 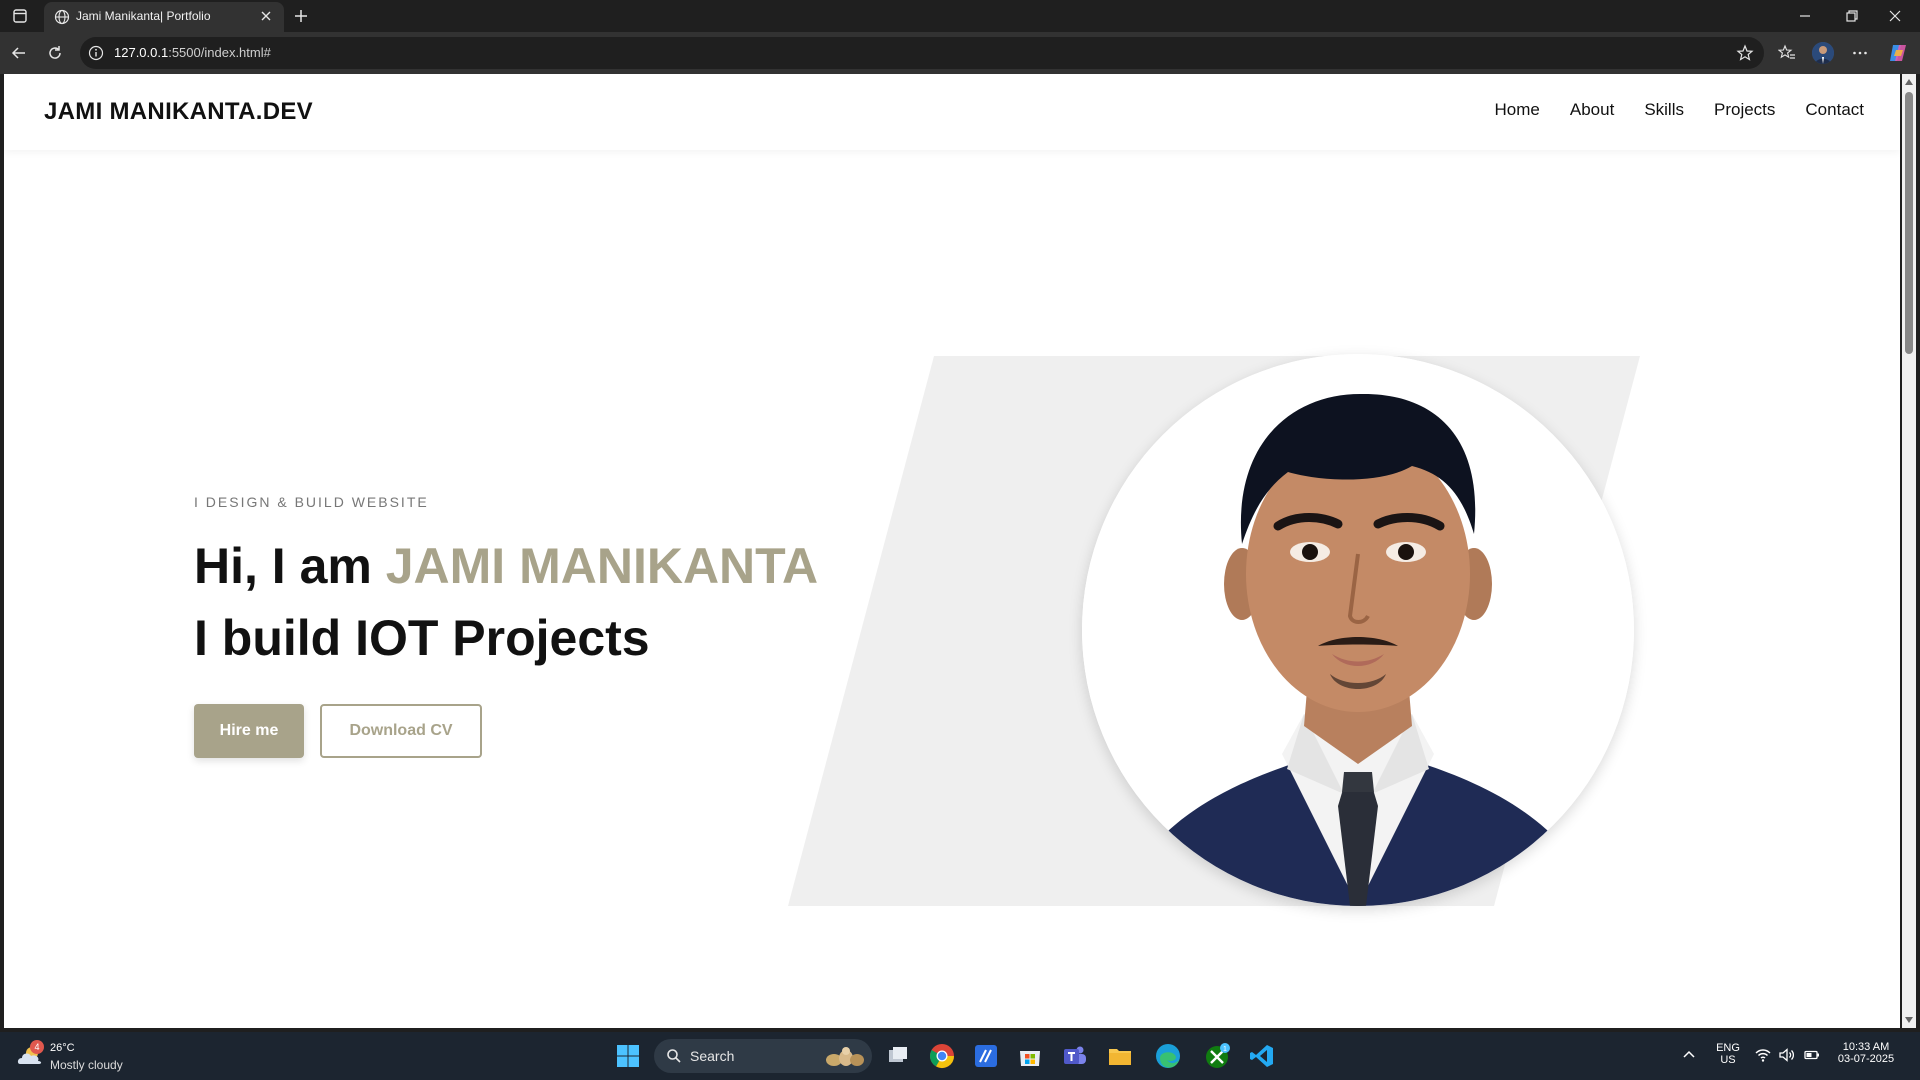 I want to click on site-logo: JAMI MANIKANTA.DEV, so click(x=178, y=112).